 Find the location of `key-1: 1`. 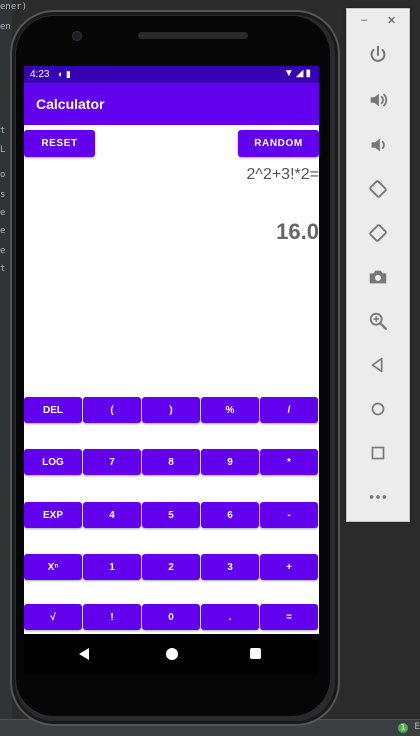

key-1: 1 is located at coordinates (112, 567).